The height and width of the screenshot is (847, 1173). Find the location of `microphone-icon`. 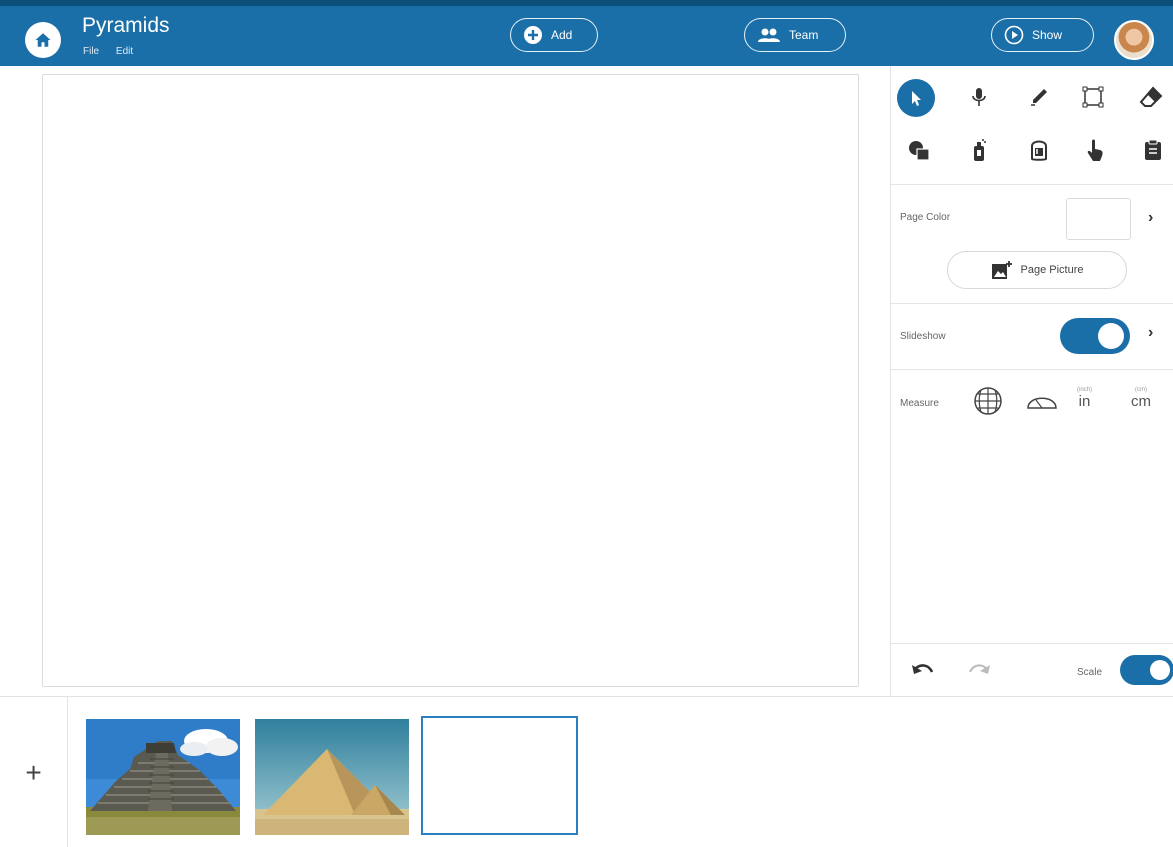

microphone-icon is located at coordinates (979, 97).